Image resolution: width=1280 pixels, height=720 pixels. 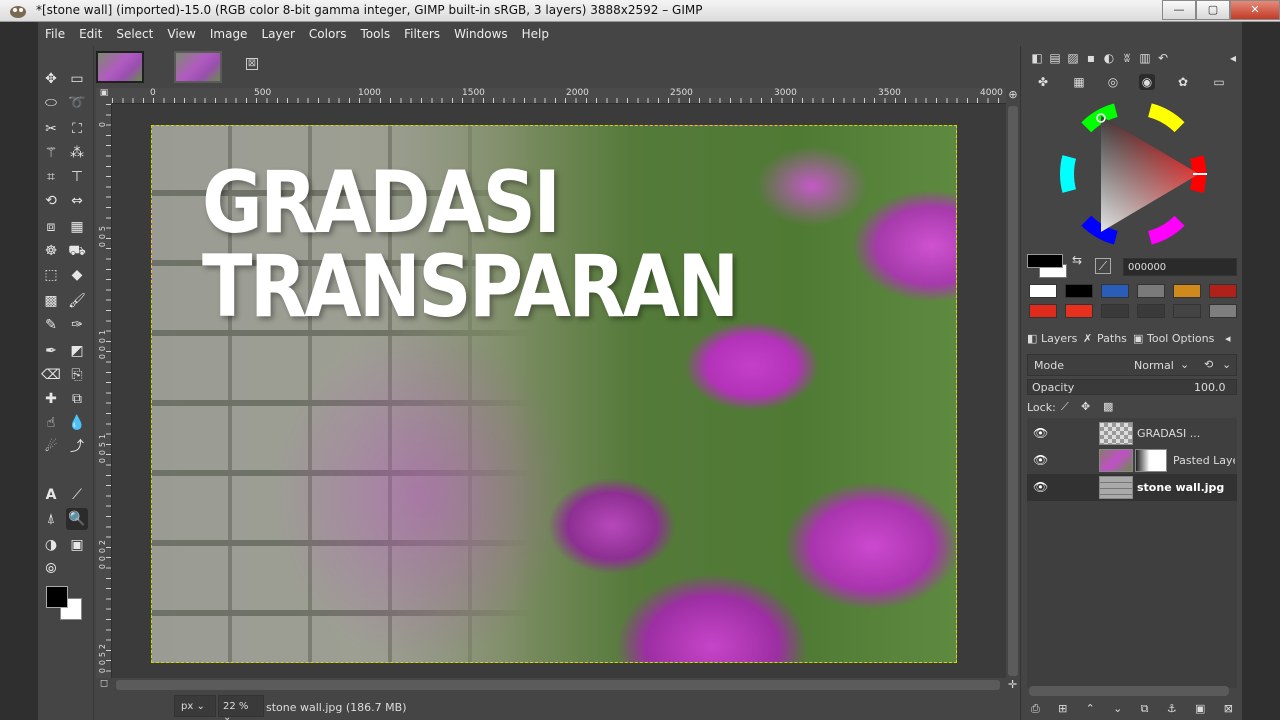 What do you see at coordinates (77, 103) in the screenshot?
I see `free-select-tool-icon: ➰` at bounding box center [77, 103].